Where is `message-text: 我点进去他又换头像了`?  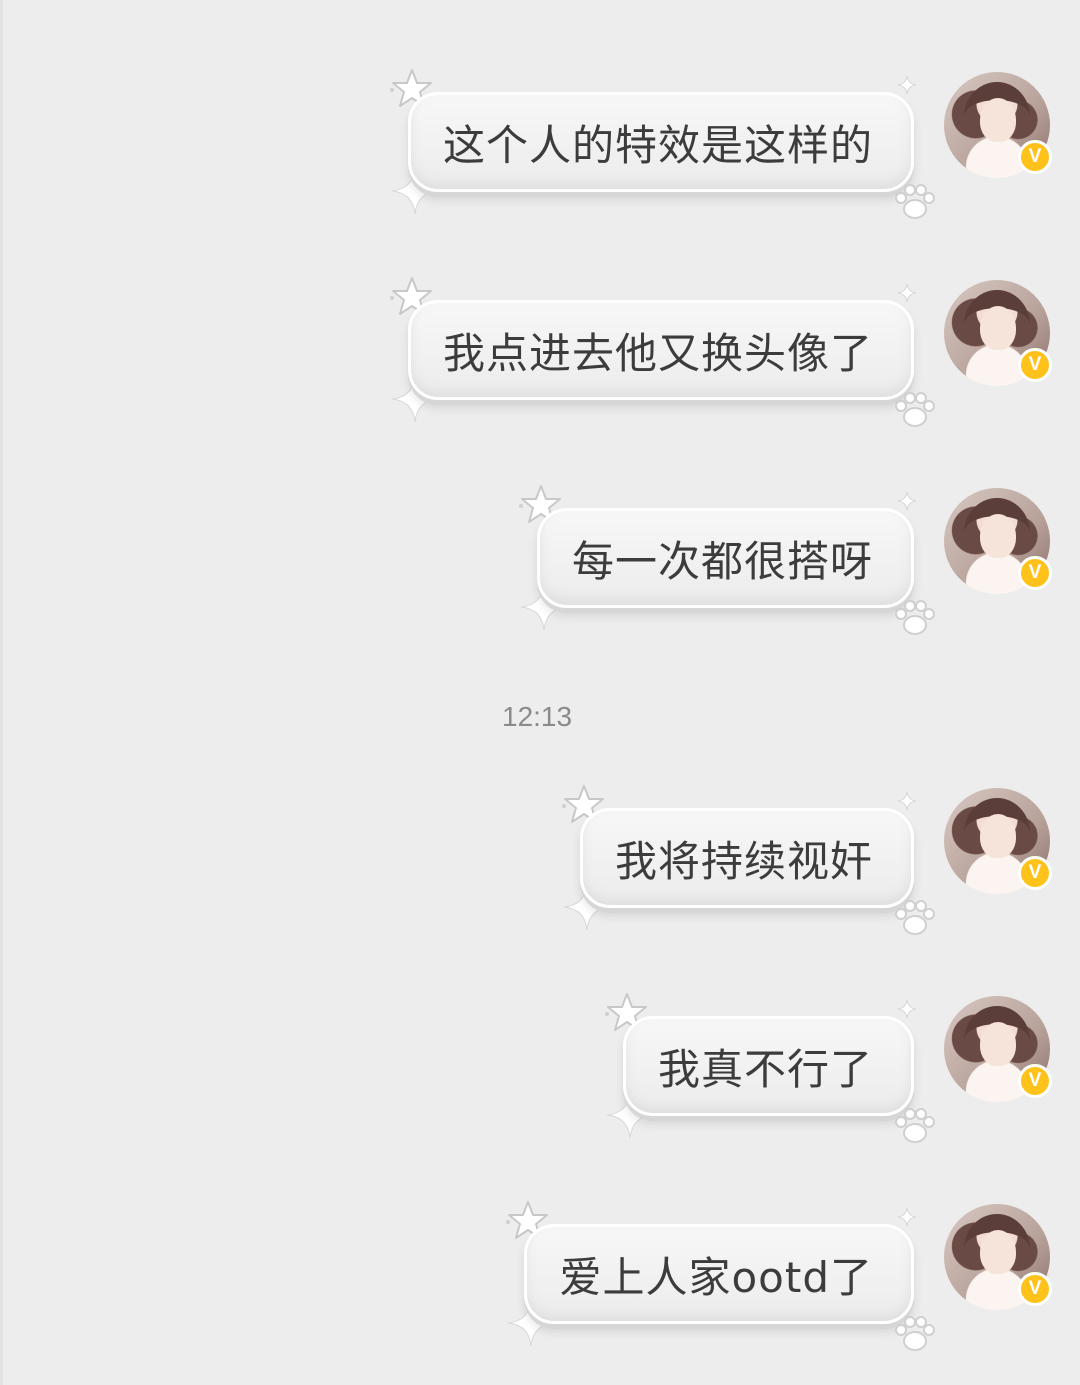
message-text: 我点进去他又换头像了 is located at coordinates (657, 353).